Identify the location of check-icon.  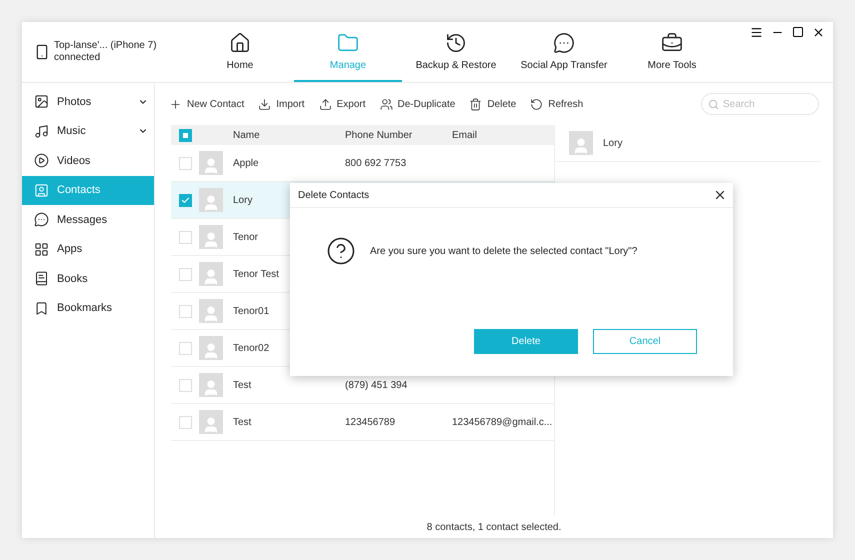
(185, 200).